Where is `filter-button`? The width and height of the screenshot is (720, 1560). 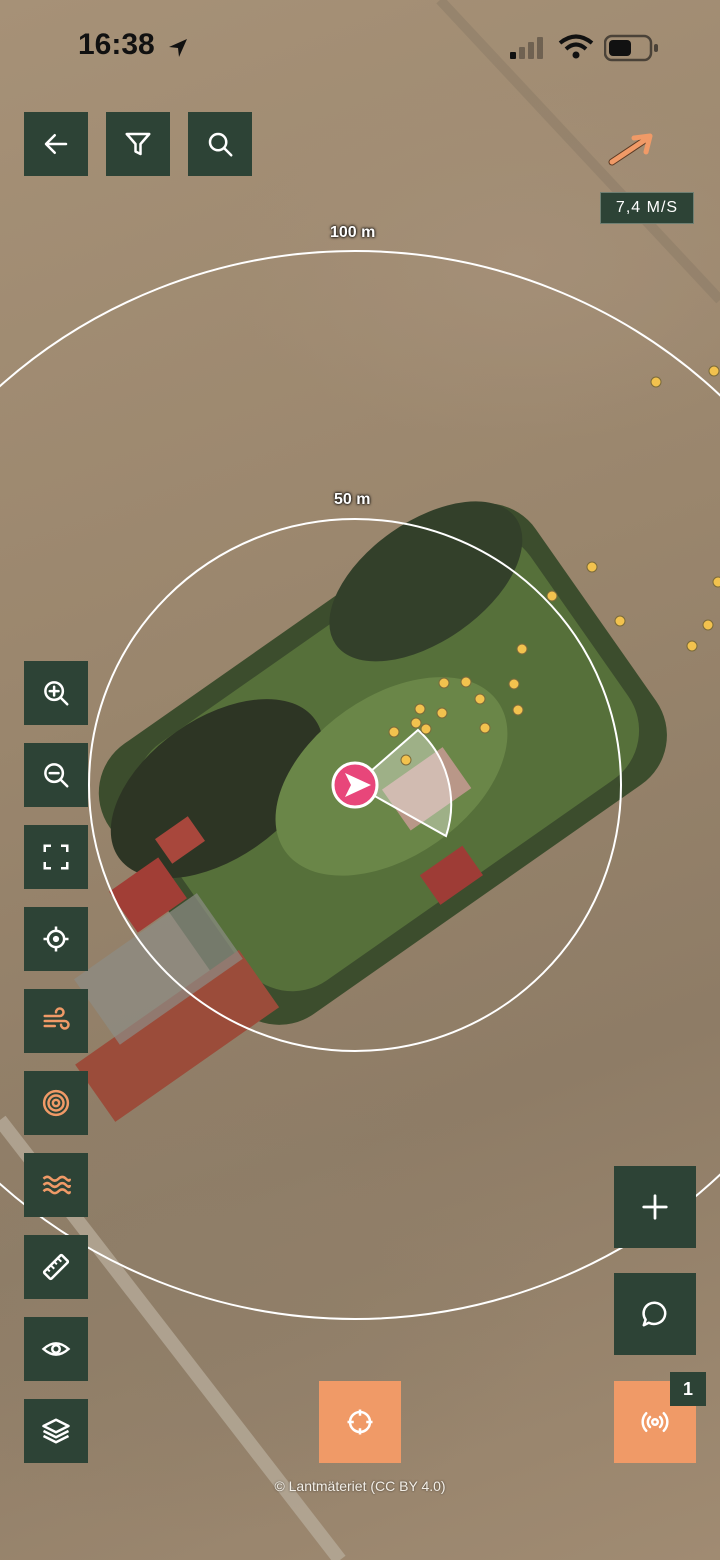 filter-button is located at coordinates (138, 144).